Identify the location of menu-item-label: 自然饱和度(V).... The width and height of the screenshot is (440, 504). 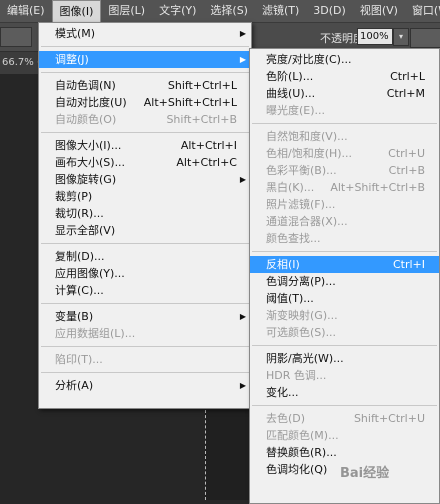
(307, 136).